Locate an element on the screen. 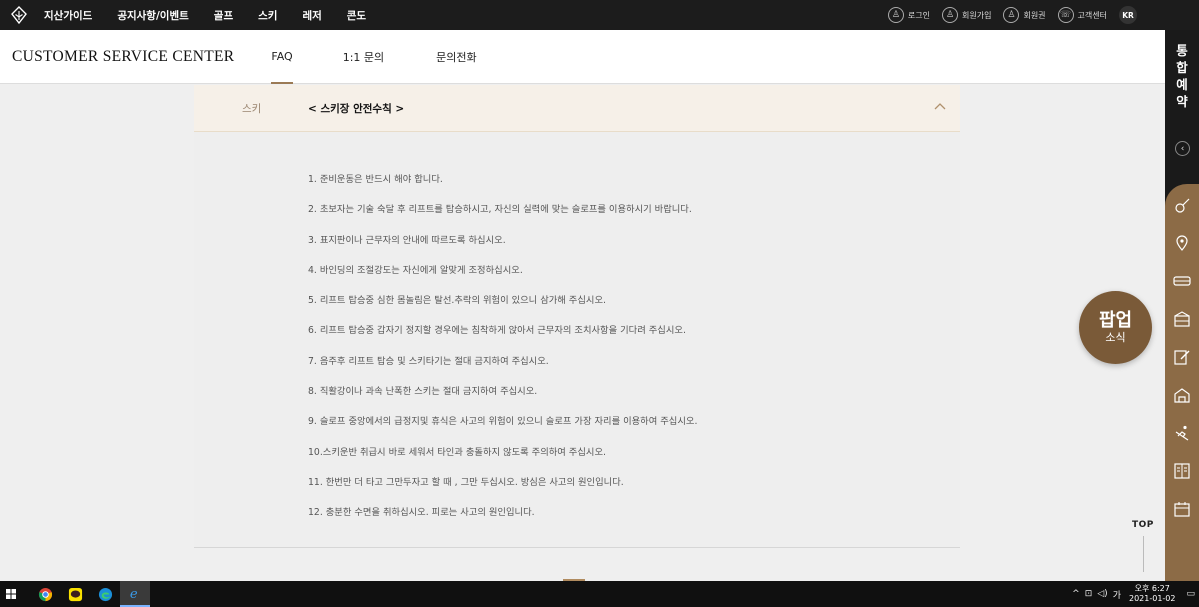  tab-faq-label: FAQ is located at coordinates (282, 56).